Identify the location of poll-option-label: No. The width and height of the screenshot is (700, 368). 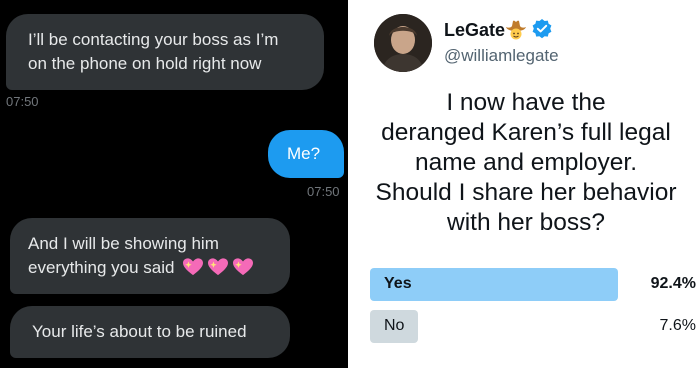
(394, 325).